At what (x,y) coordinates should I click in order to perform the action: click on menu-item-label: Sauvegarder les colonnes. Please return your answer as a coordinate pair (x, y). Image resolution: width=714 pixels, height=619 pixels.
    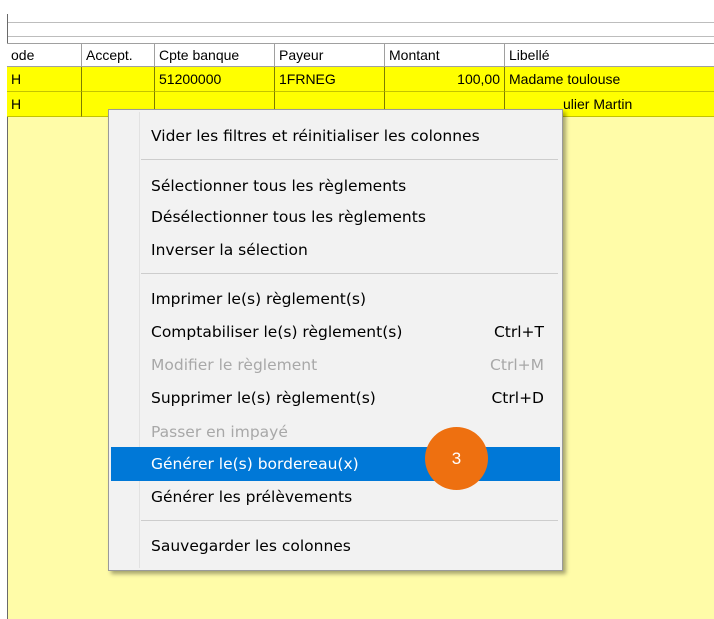
    Looking at the image, I should click on (251, 546).